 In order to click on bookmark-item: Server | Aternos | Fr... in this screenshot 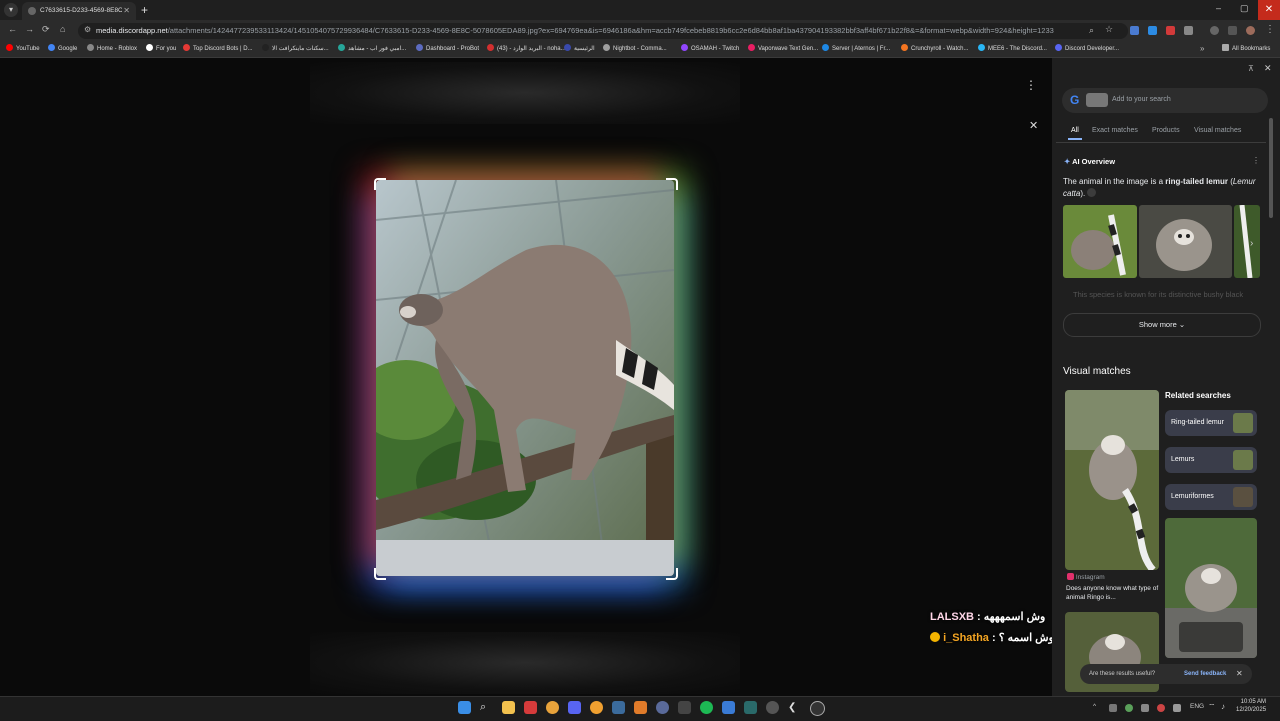, I will do `click(856, 49)`.